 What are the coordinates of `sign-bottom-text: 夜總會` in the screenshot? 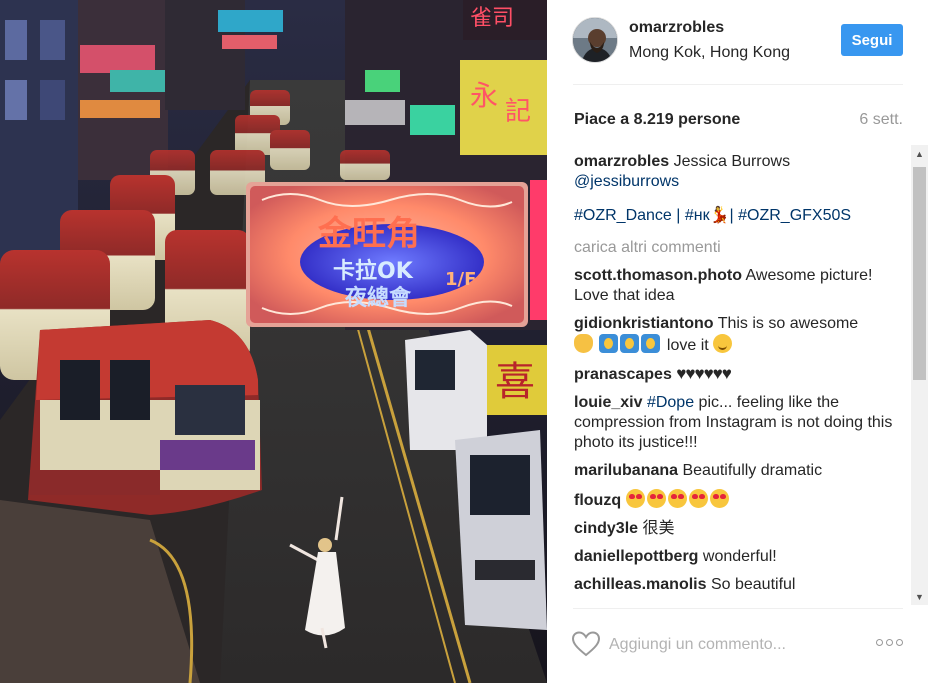 It's located at (378, 298).